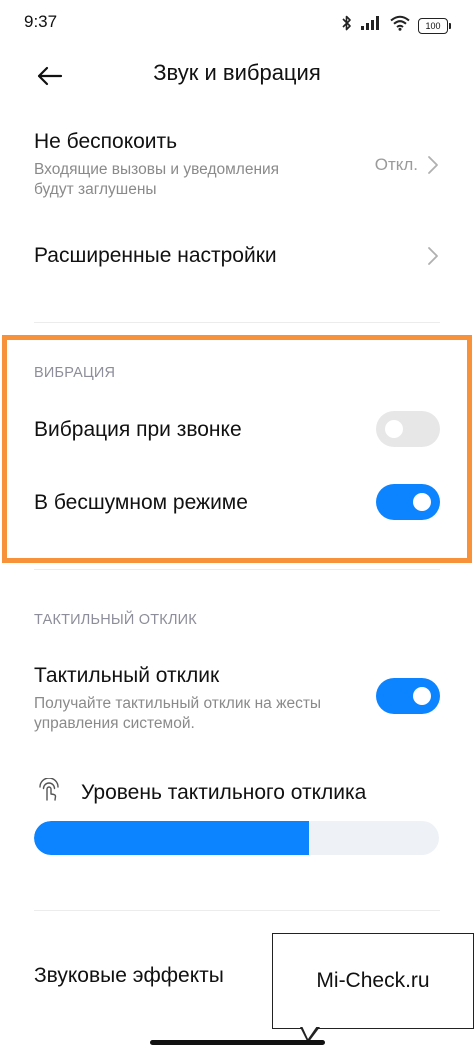 This screenshot has width=474, height=1053. I want to click on watermark-callout-tail-inner, so click(309, 1032).